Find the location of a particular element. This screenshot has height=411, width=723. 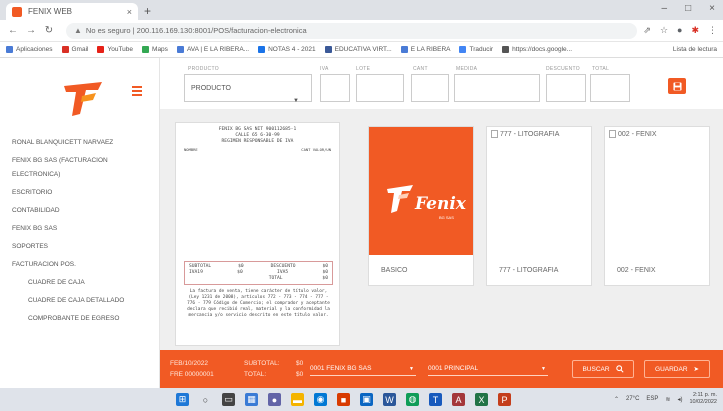

back-arrow-icon: ← is located at coordinates (13, 30).